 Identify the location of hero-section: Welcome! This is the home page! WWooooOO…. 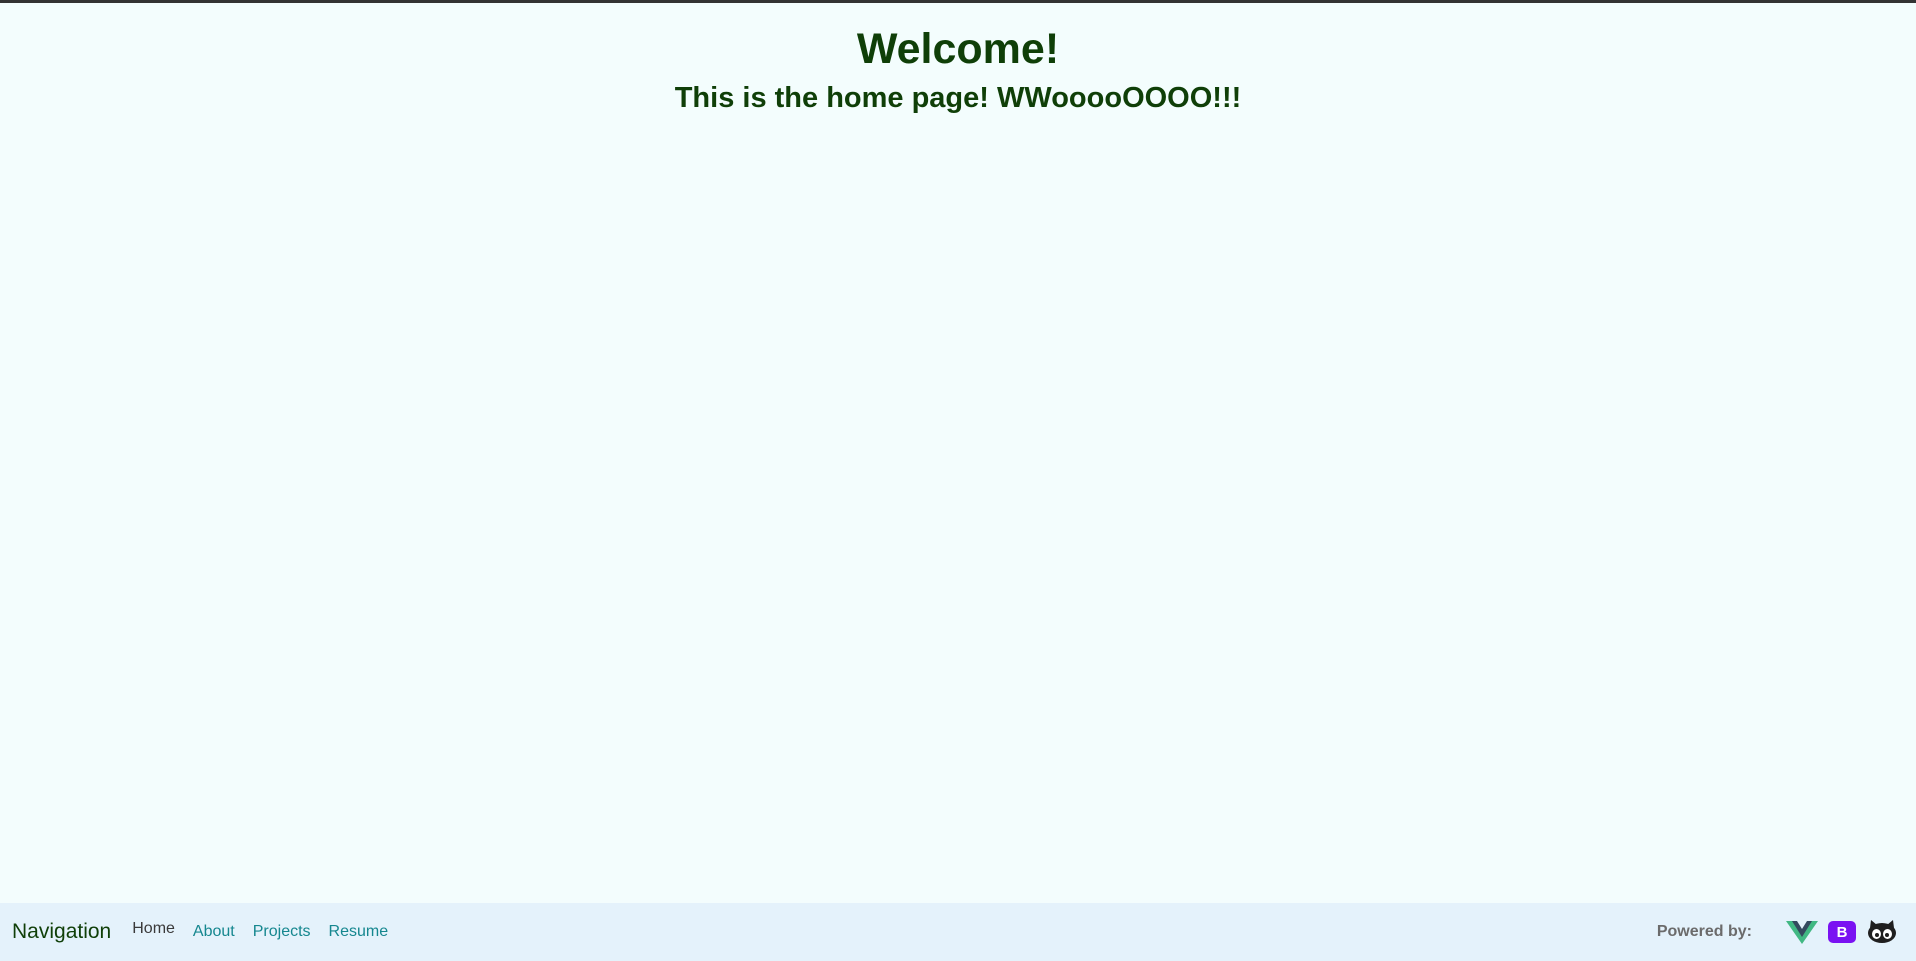
(958, 58).